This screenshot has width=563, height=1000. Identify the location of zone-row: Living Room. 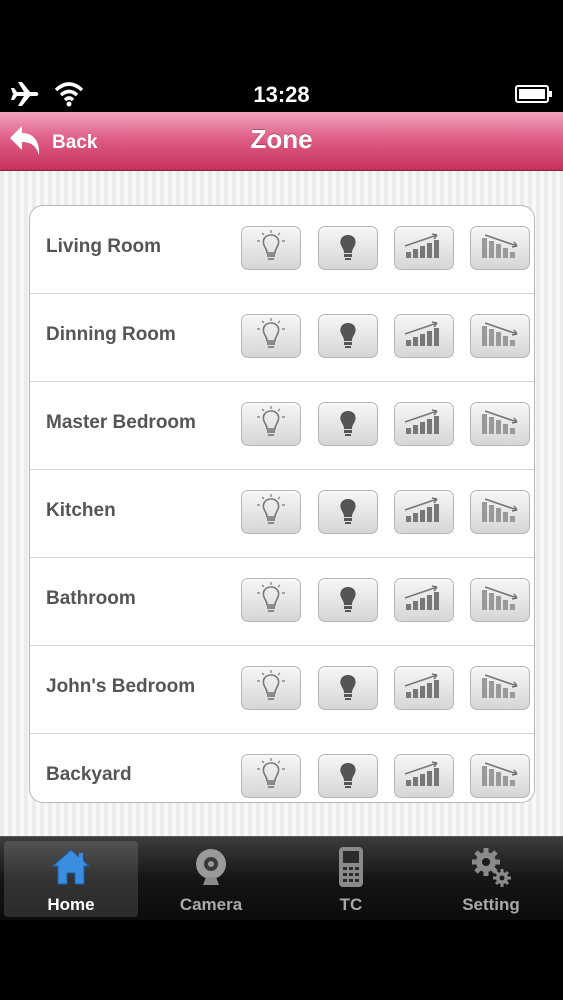
(282, 250).